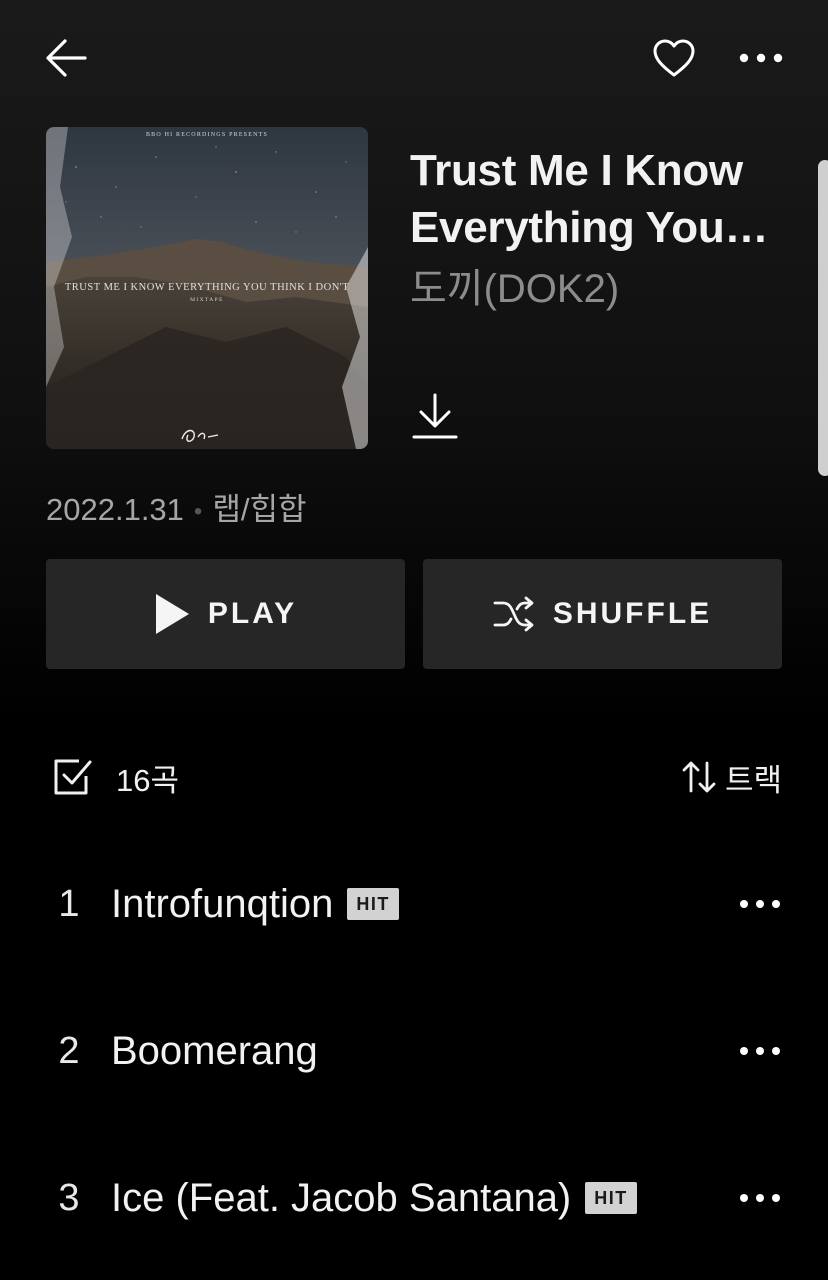 This screenshot has height=1280, width=828. Describe the element at coordinates (207, 300) in the screenshot. I see `cover-subtitle-text: MIXTAPE` at that location.